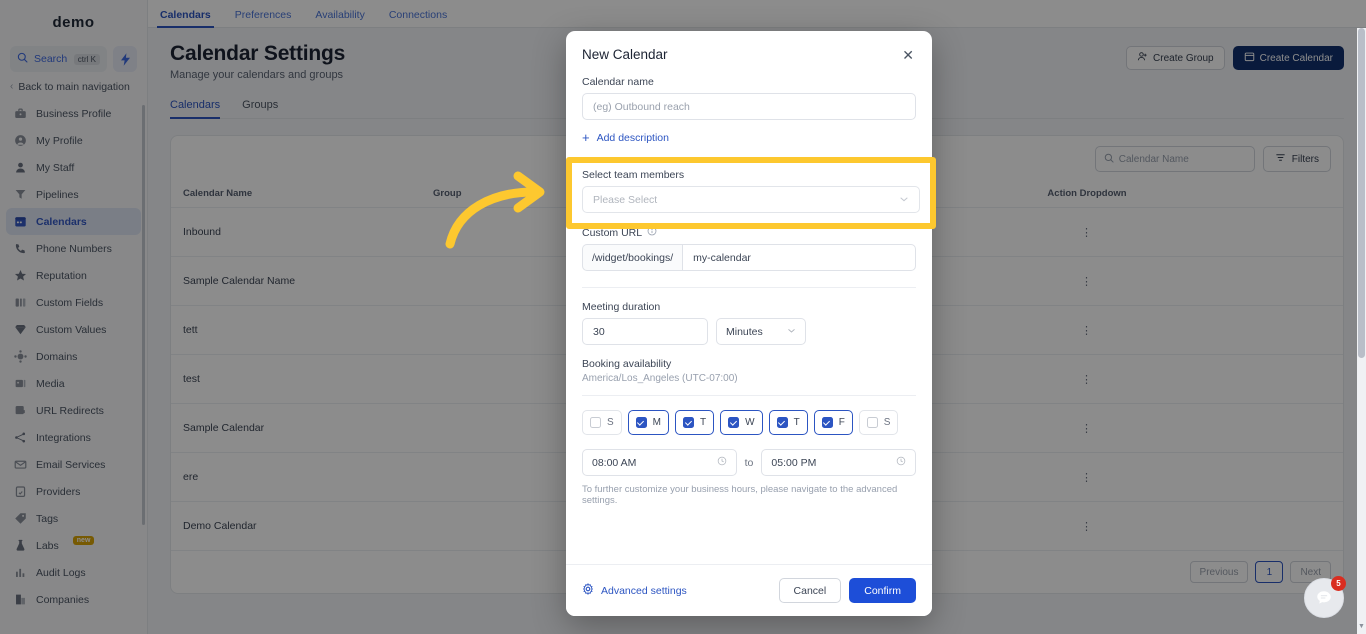 This screenshot has height=634, width=1366. I want to click on sidebar-item-audit-logs: Audit Logs, so click(73, 572).